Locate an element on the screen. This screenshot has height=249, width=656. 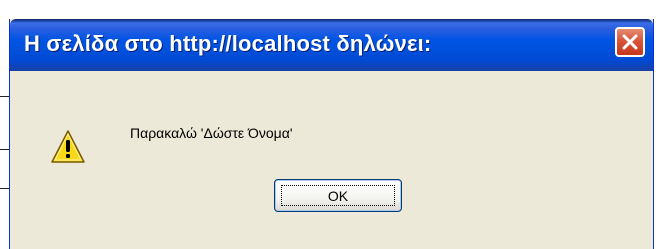
ok-button-label: OK is located at coordinates (338, 195).